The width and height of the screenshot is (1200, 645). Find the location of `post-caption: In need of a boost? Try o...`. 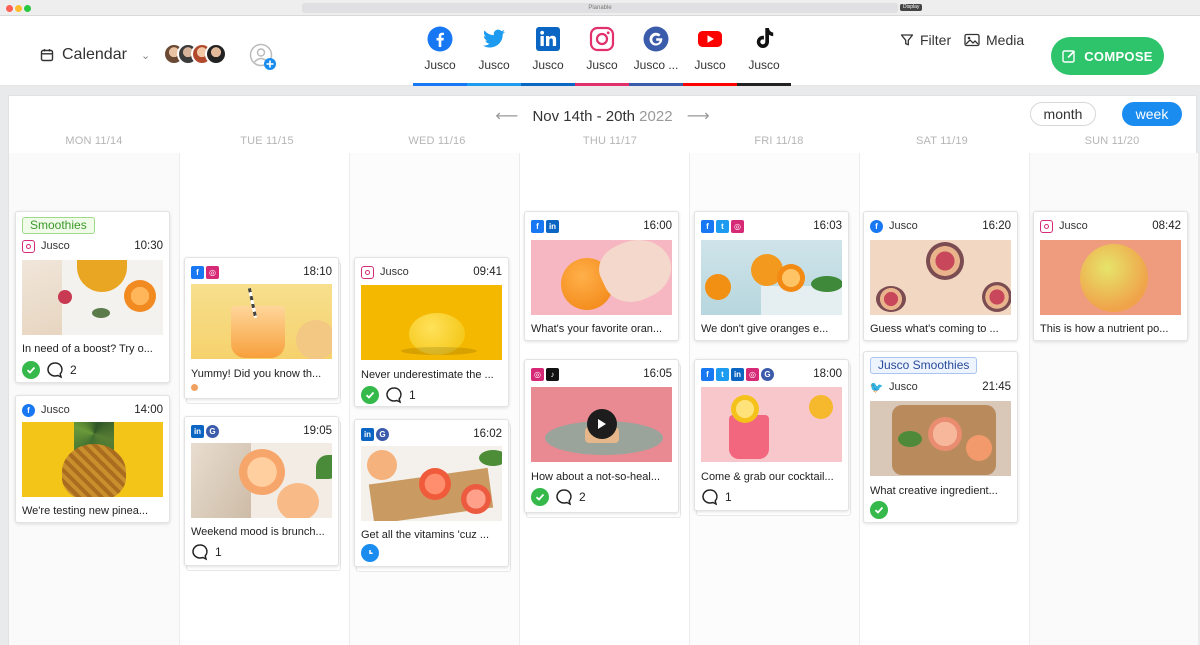

post-caption: In need of a boost? Try o... is located at coordinates (87, 349).